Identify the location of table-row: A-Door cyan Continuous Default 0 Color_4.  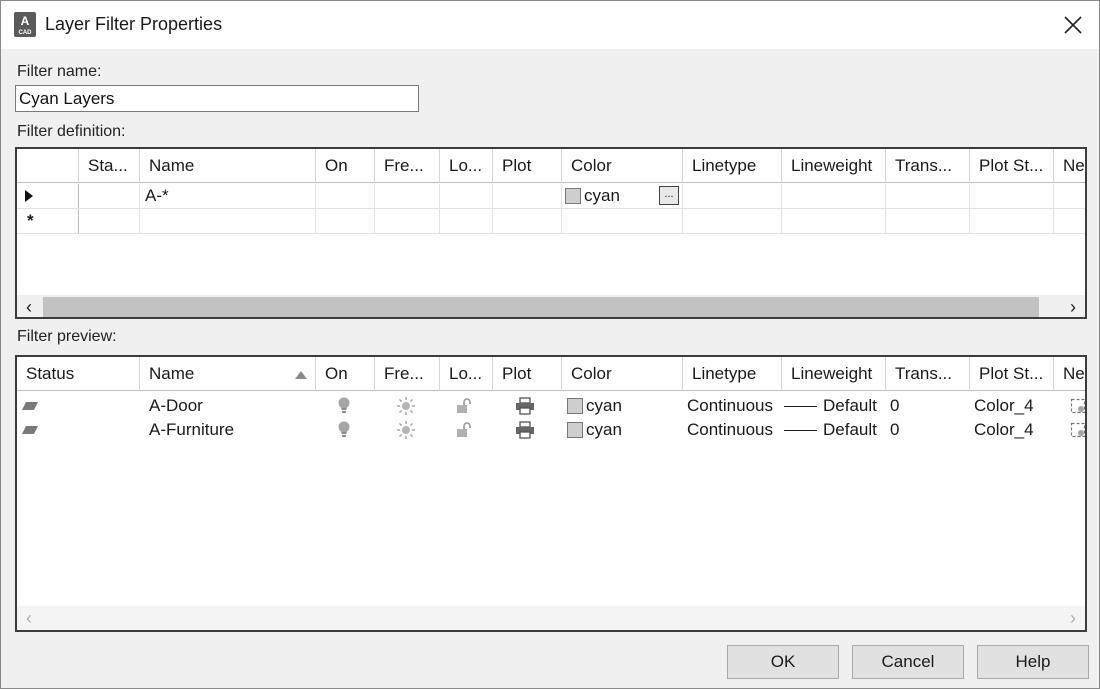
(551, 406).